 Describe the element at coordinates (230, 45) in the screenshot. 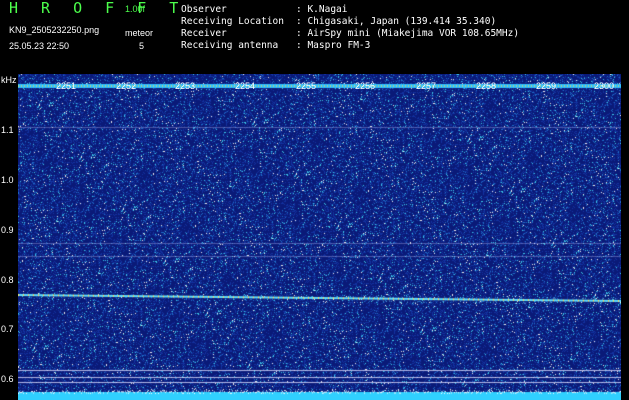

I see `antenna-label: Receiving antenna` at that location.